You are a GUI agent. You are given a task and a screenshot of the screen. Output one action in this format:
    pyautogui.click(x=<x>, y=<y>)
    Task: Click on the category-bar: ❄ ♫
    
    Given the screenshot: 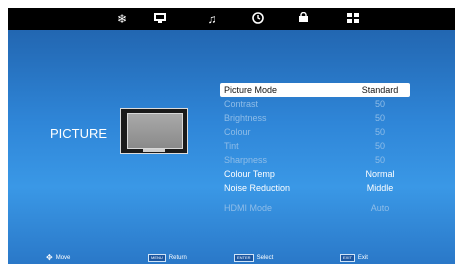 What is the action you would take?
    pyautogui.click(x=231, y=19)
    